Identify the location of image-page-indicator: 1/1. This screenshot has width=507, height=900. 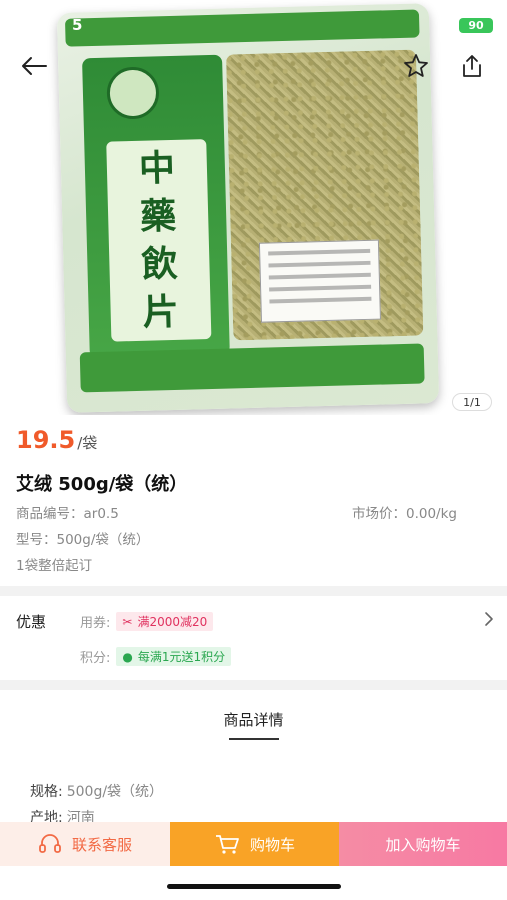
(472, 402).